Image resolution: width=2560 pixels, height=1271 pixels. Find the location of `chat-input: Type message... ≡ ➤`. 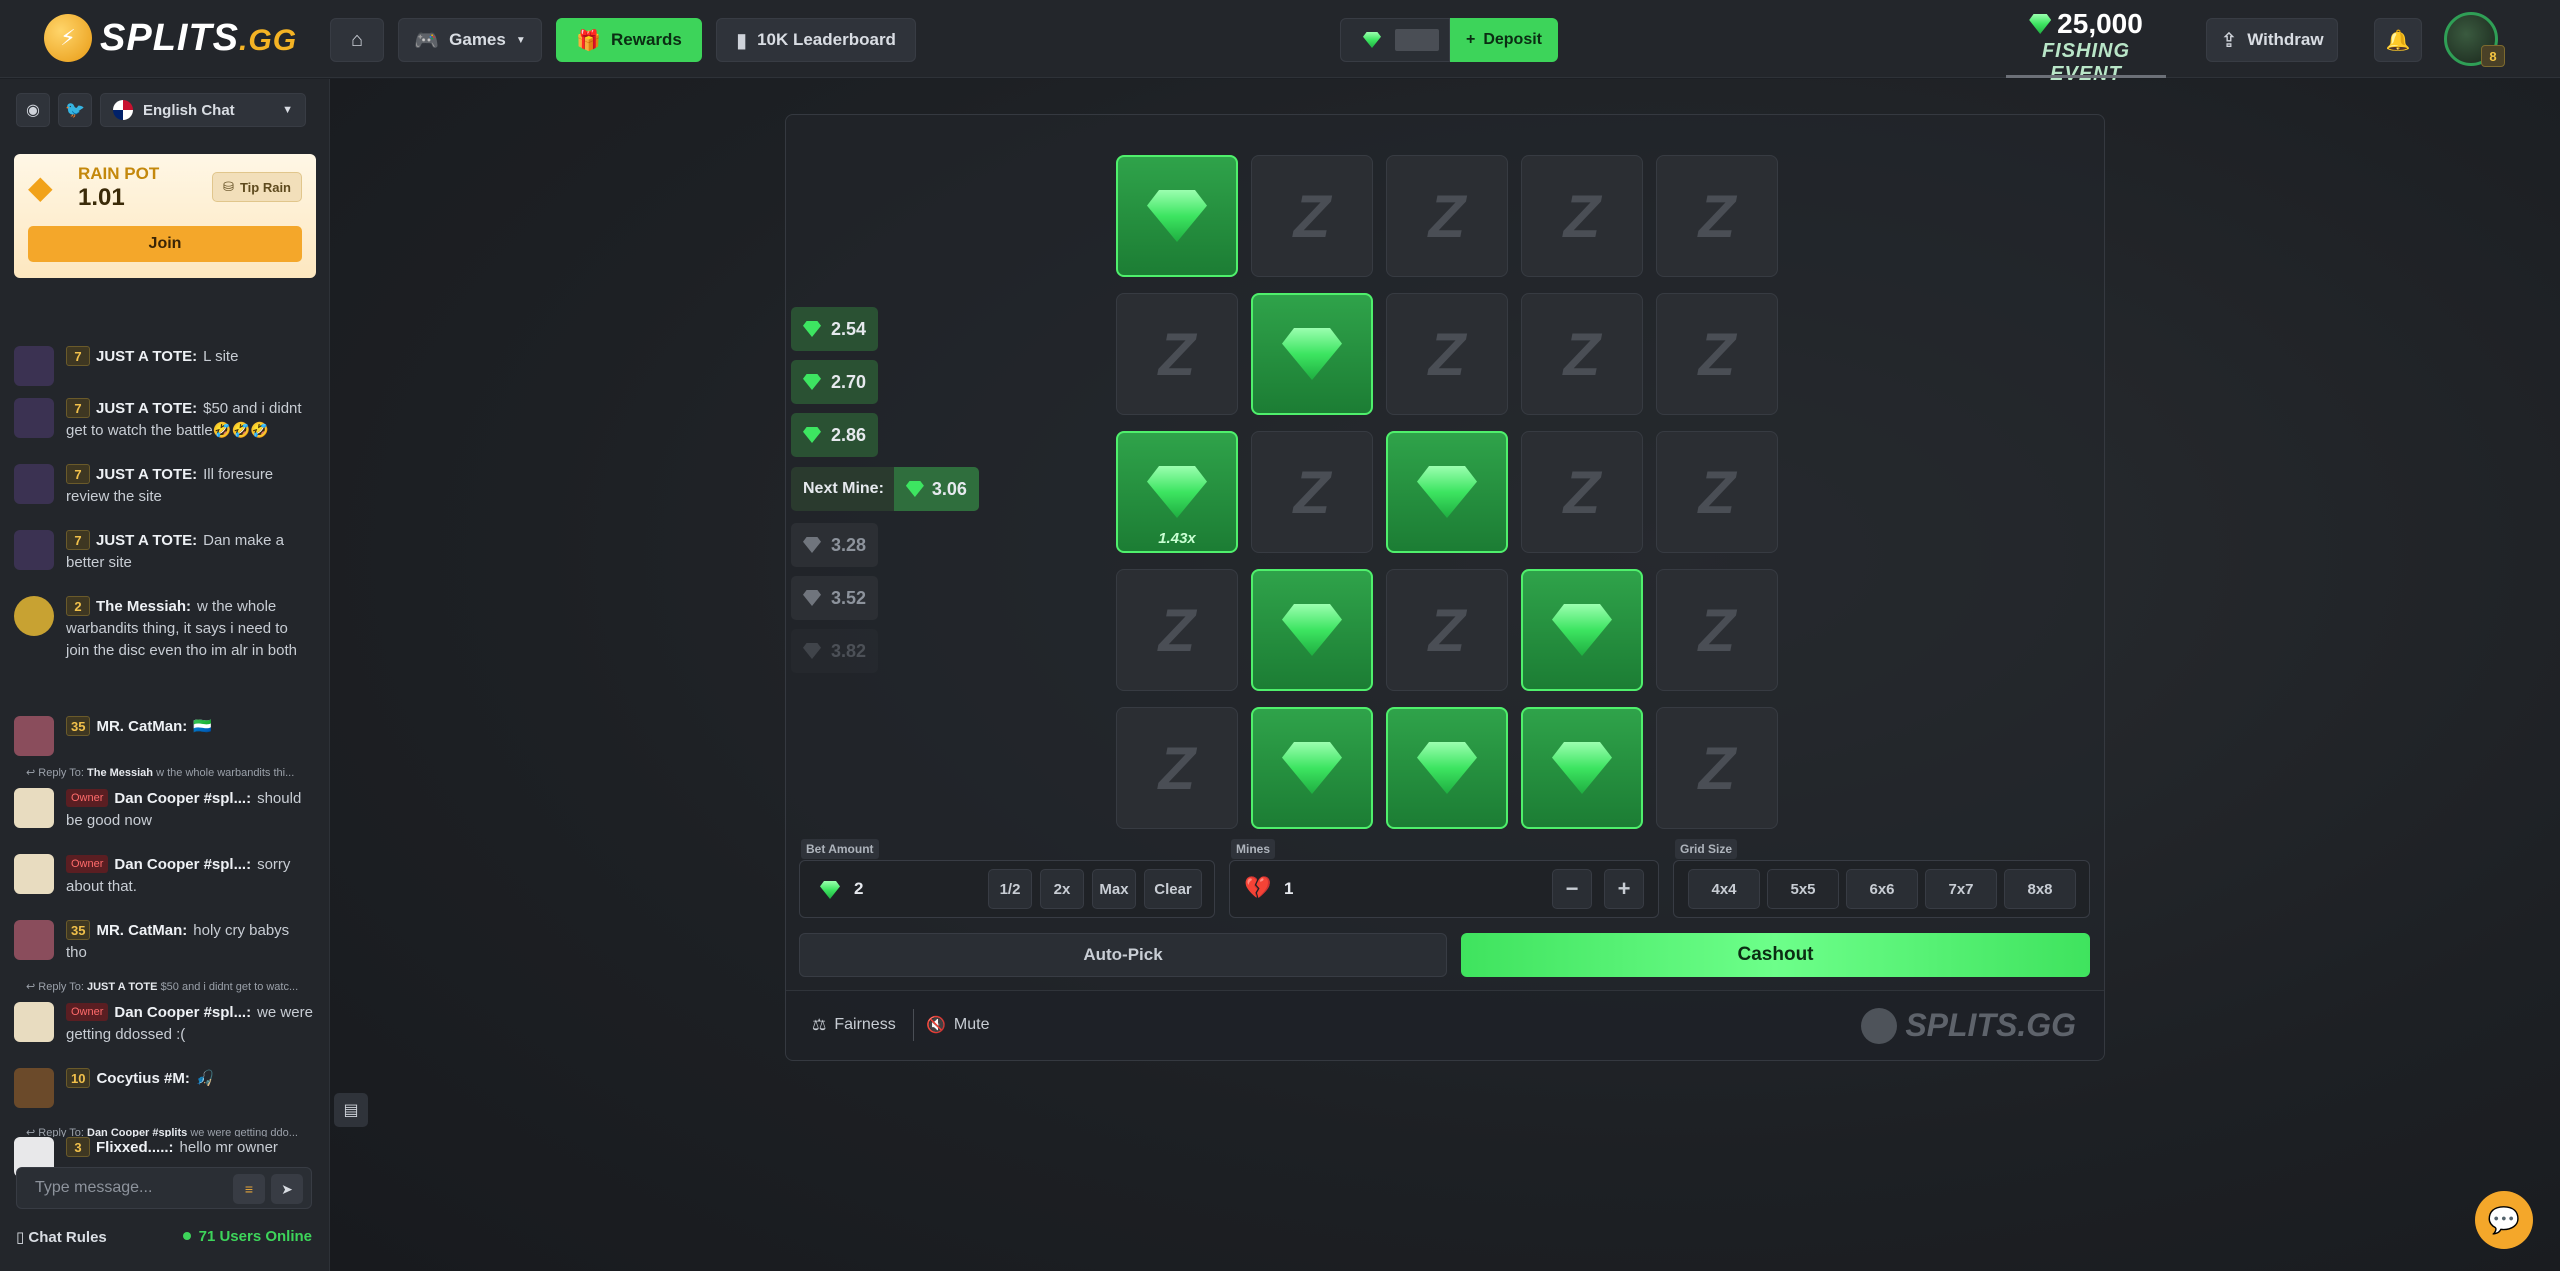

chat-input: Type message... ≡ ➤ is located at coordinates (164, 1188).